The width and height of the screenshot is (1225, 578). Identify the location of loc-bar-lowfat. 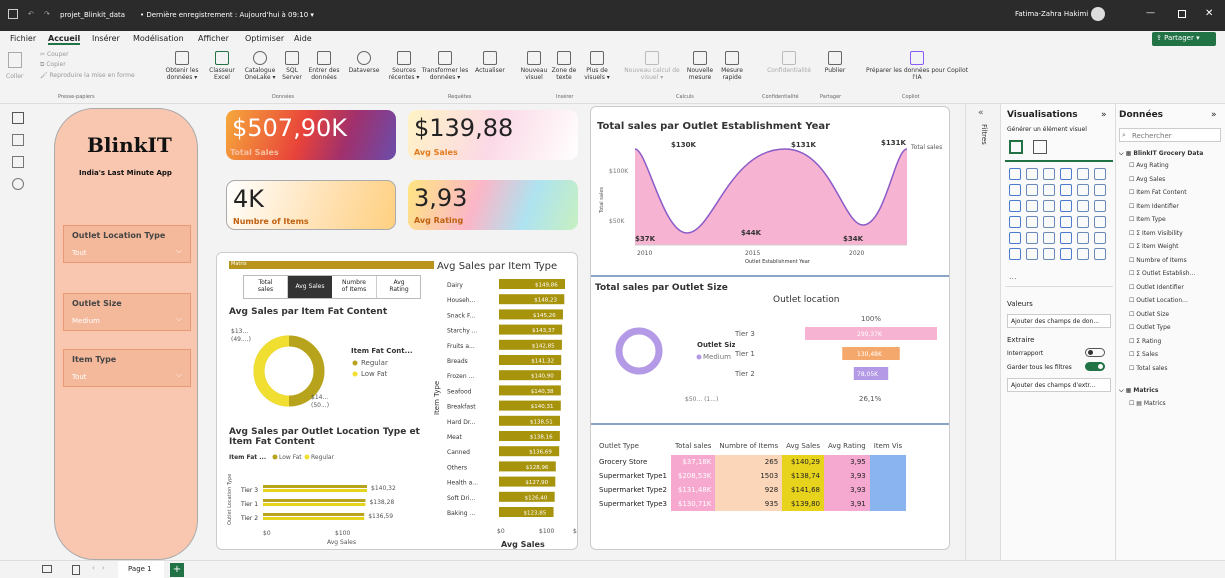
(315, 486).